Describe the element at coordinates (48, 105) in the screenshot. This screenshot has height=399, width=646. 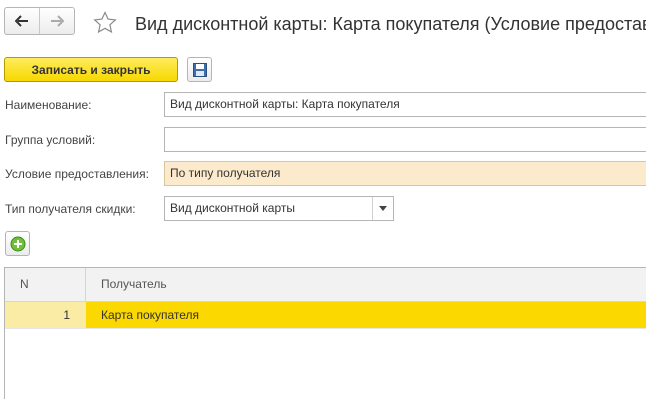
I see `name-label: Наименование:` at that location.